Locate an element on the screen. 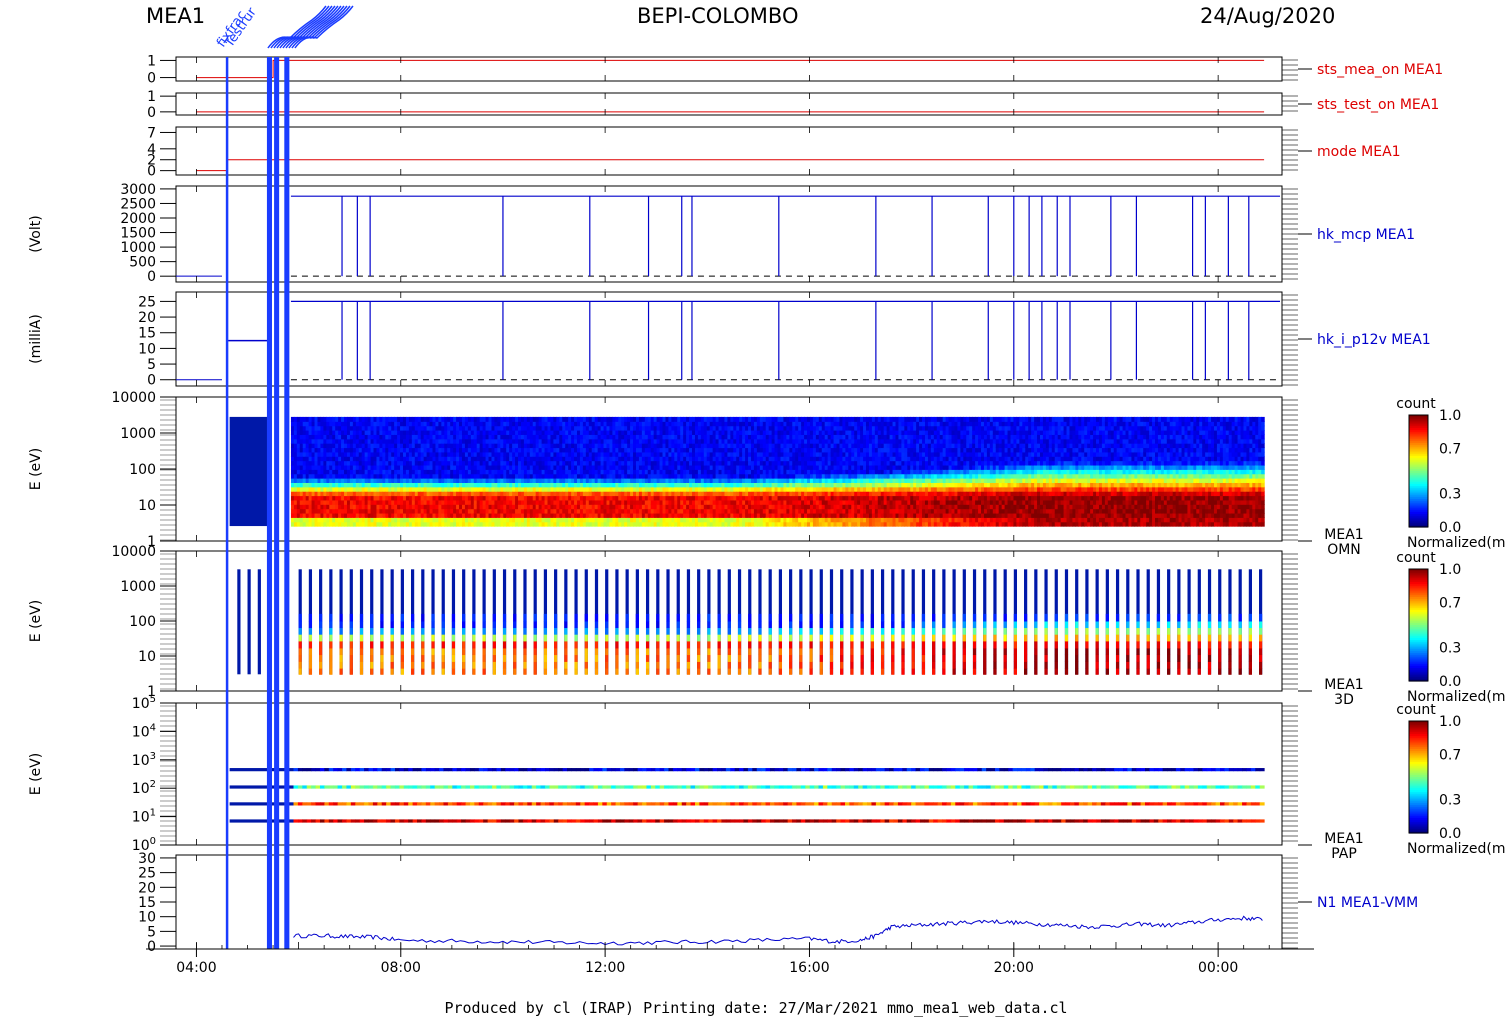 Image resolution: width=1512 pixels, height=1020 pixels. series-label: N1 MEA1-VMM is located at coordinates (1367, 903).